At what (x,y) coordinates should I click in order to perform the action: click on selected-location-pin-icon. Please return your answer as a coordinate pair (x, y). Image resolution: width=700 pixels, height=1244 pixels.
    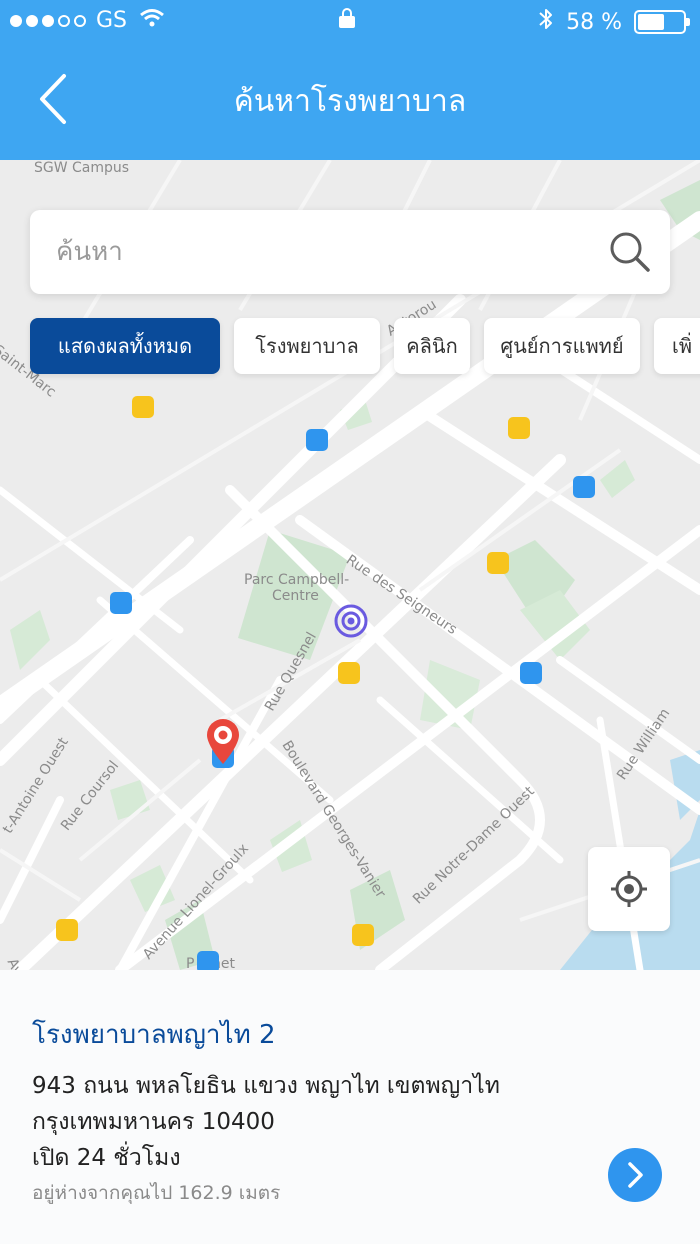
    Looking at the image, I should click on (223, 742).